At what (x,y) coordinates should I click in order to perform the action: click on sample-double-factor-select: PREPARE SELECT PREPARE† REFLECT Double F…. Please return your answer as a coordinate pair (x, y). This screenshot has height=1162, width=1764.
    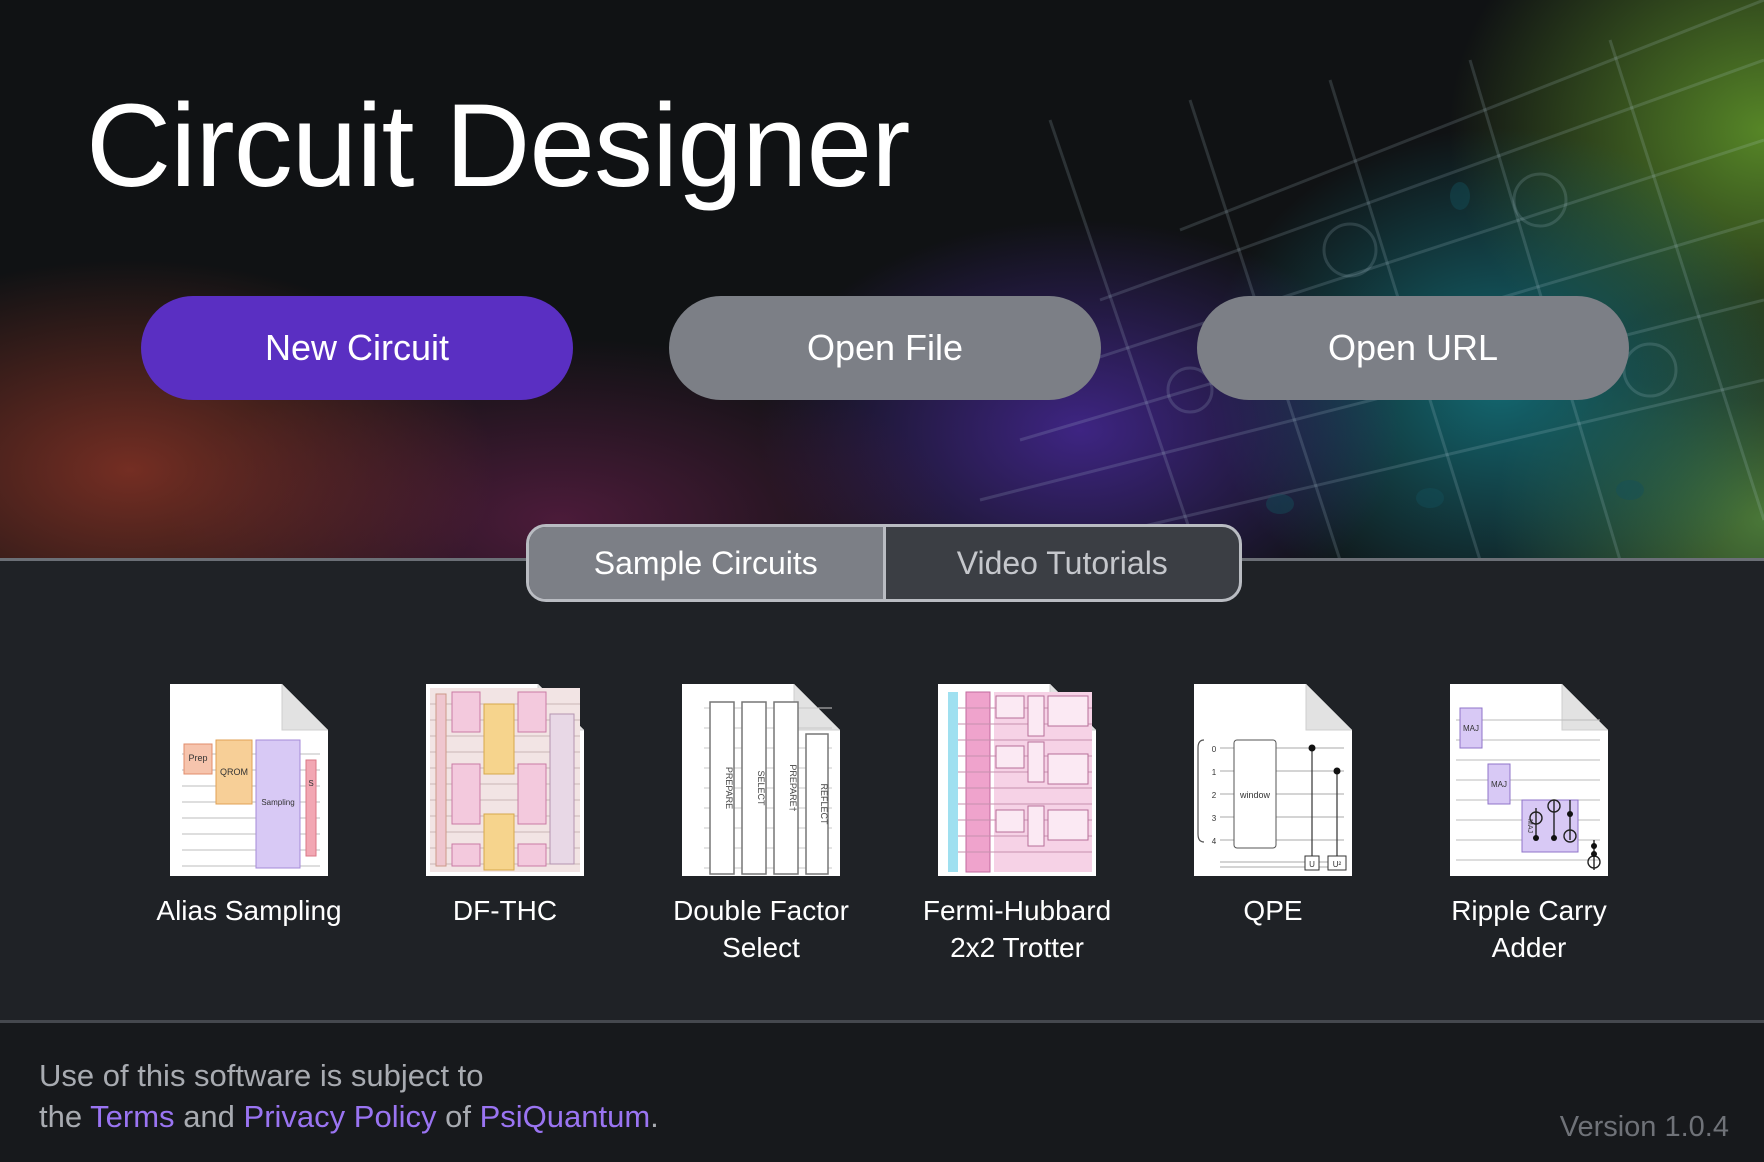
    Looking at the image, I should click on (761, 825).